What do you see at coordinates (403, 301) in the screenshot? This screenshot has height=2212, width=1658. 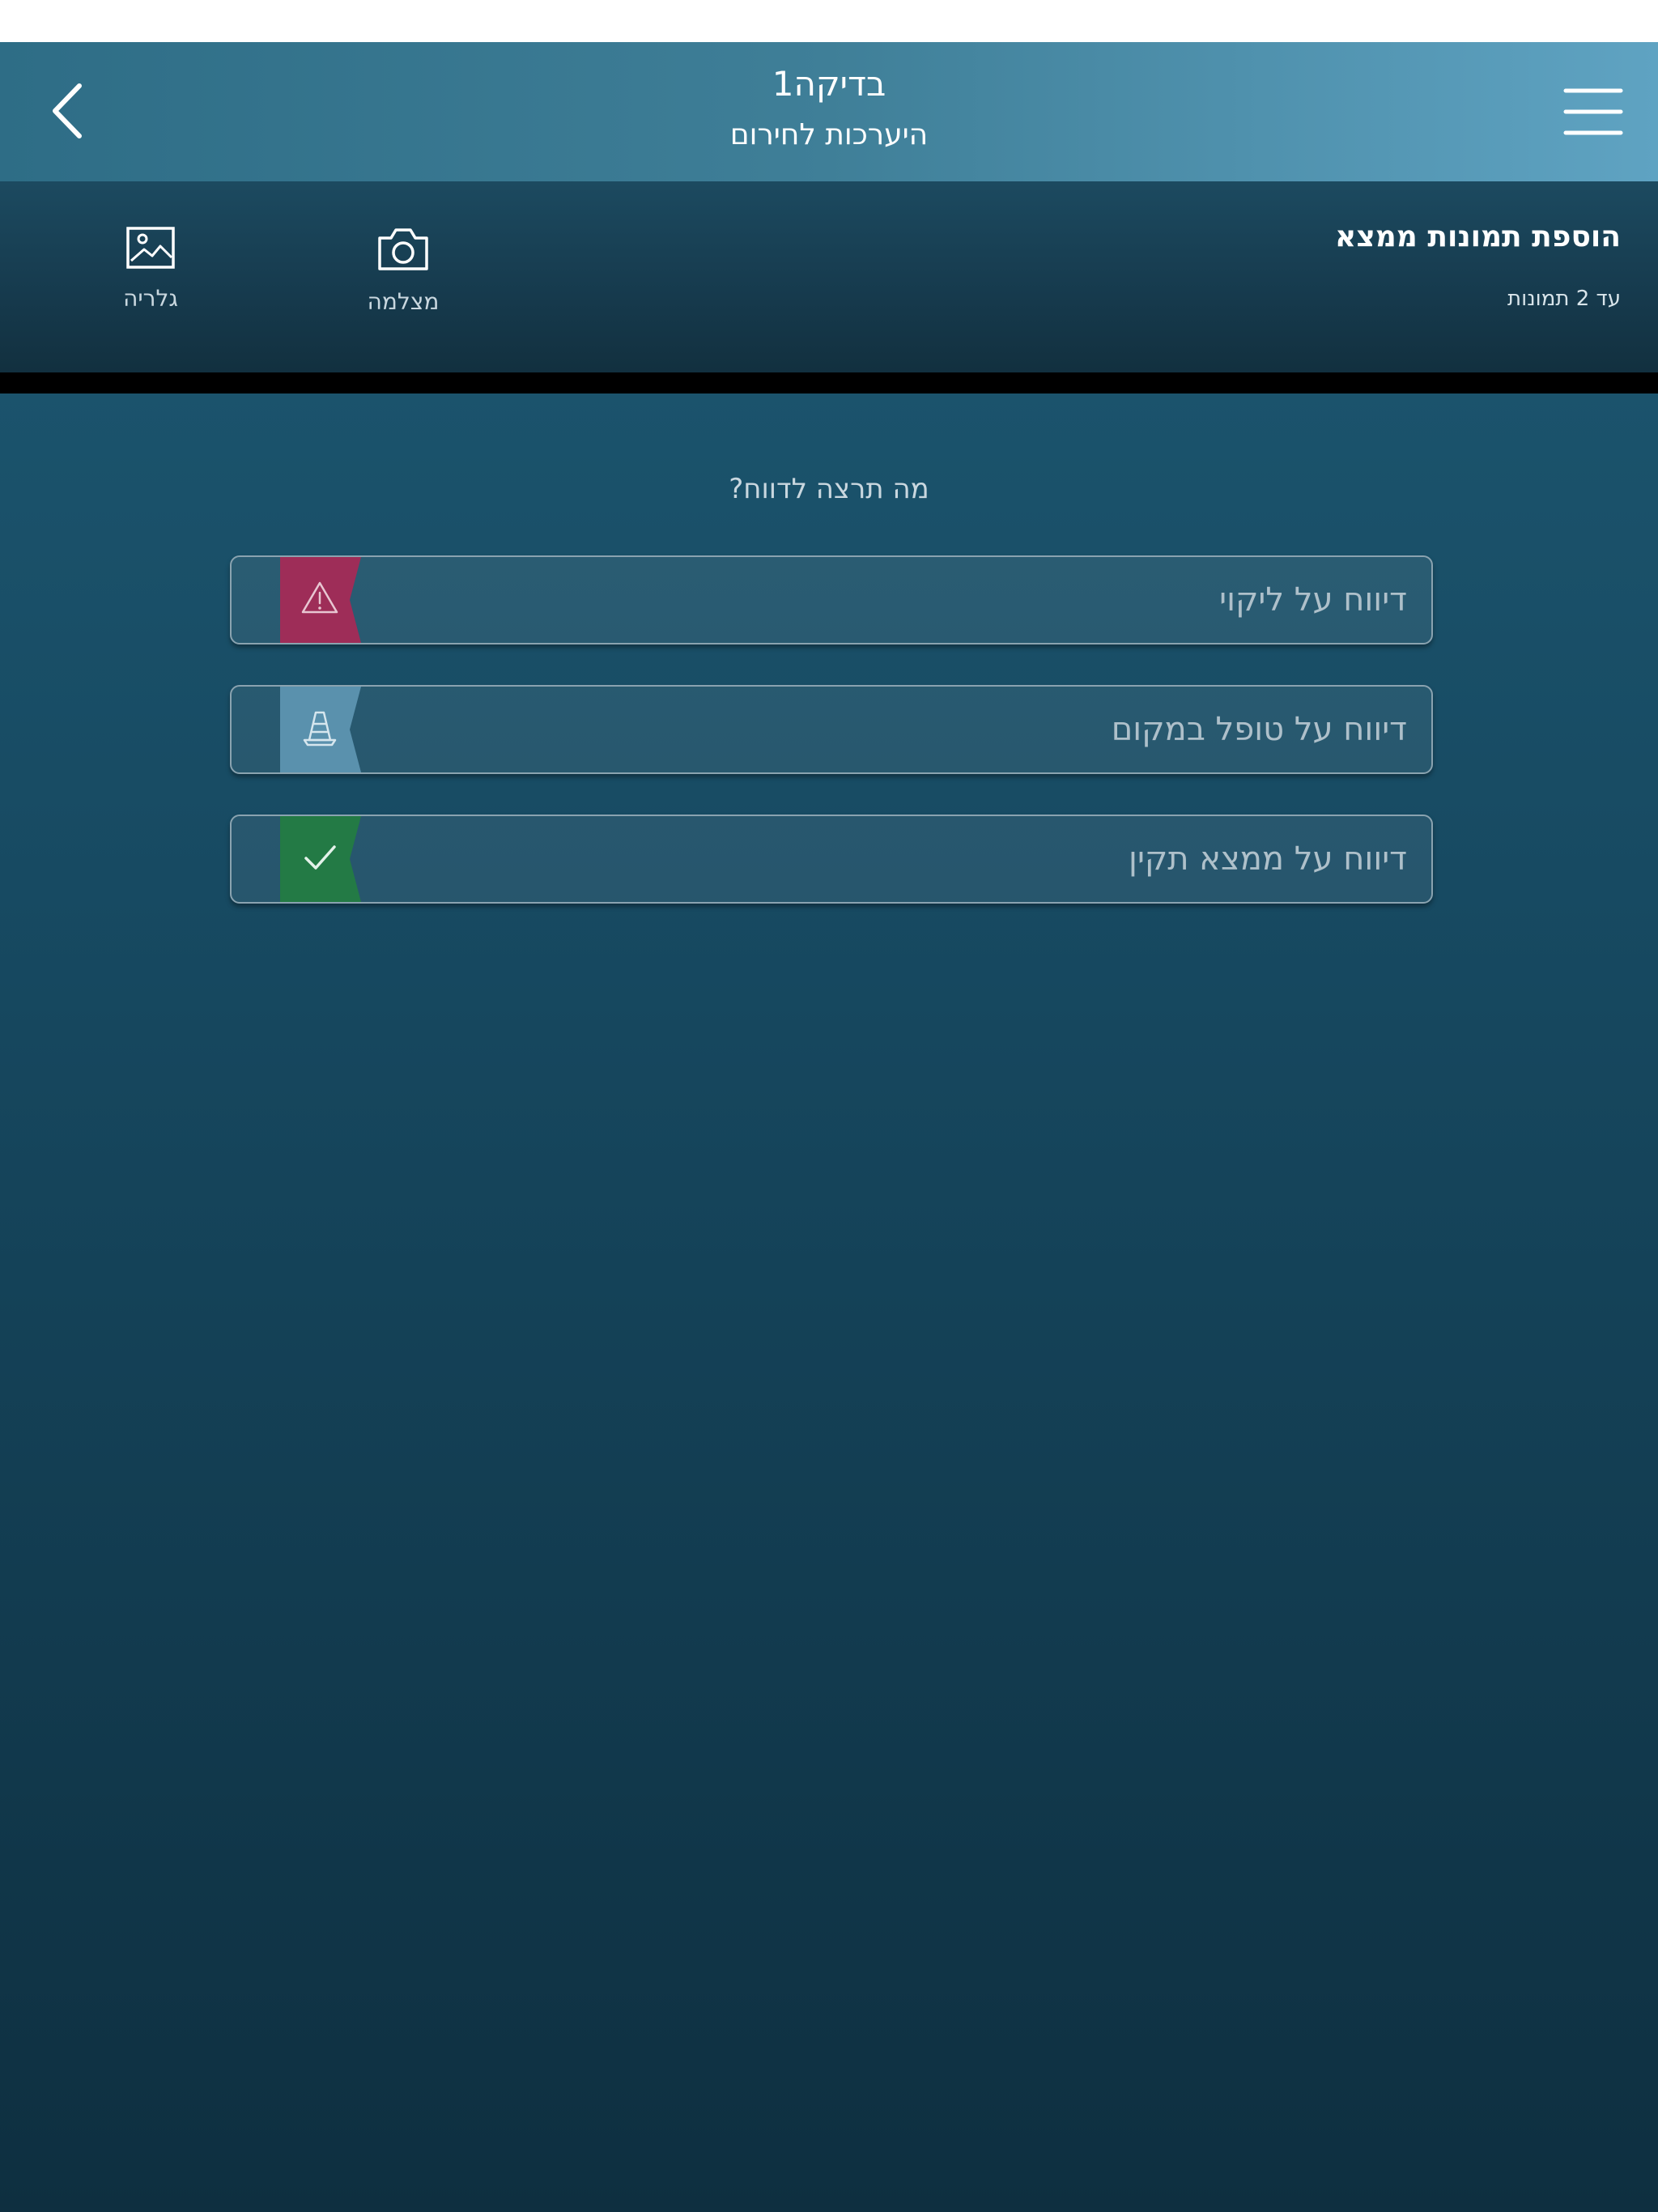 I see `camera-label: מצלמה` at bounding box center [403, 301].